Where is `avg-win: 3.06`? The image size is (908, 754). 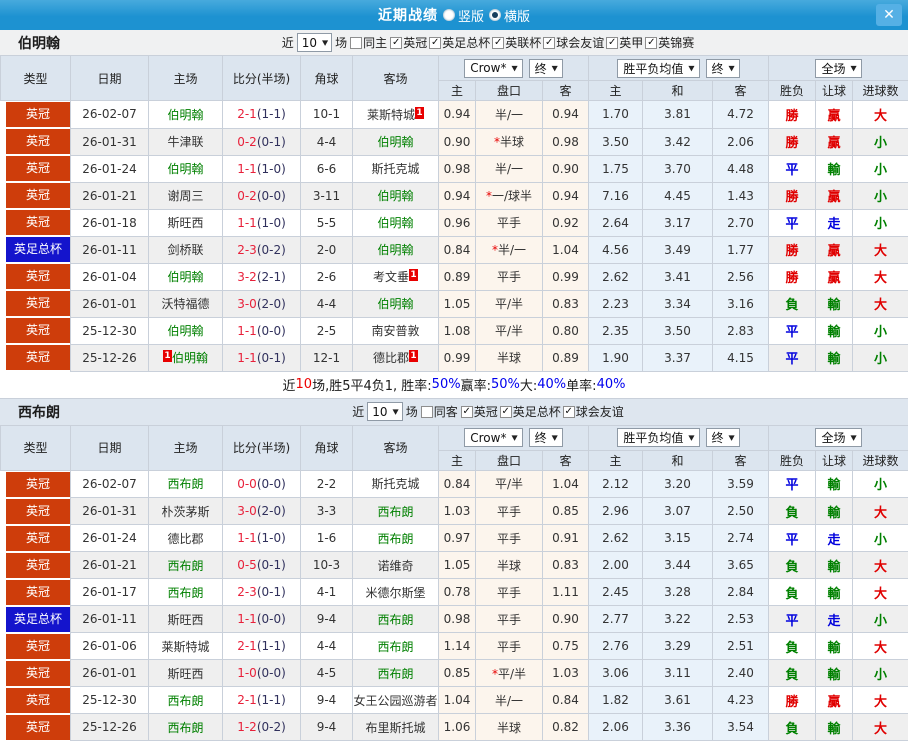
avg-win: 3.06 is located at coordinates (616, 673).